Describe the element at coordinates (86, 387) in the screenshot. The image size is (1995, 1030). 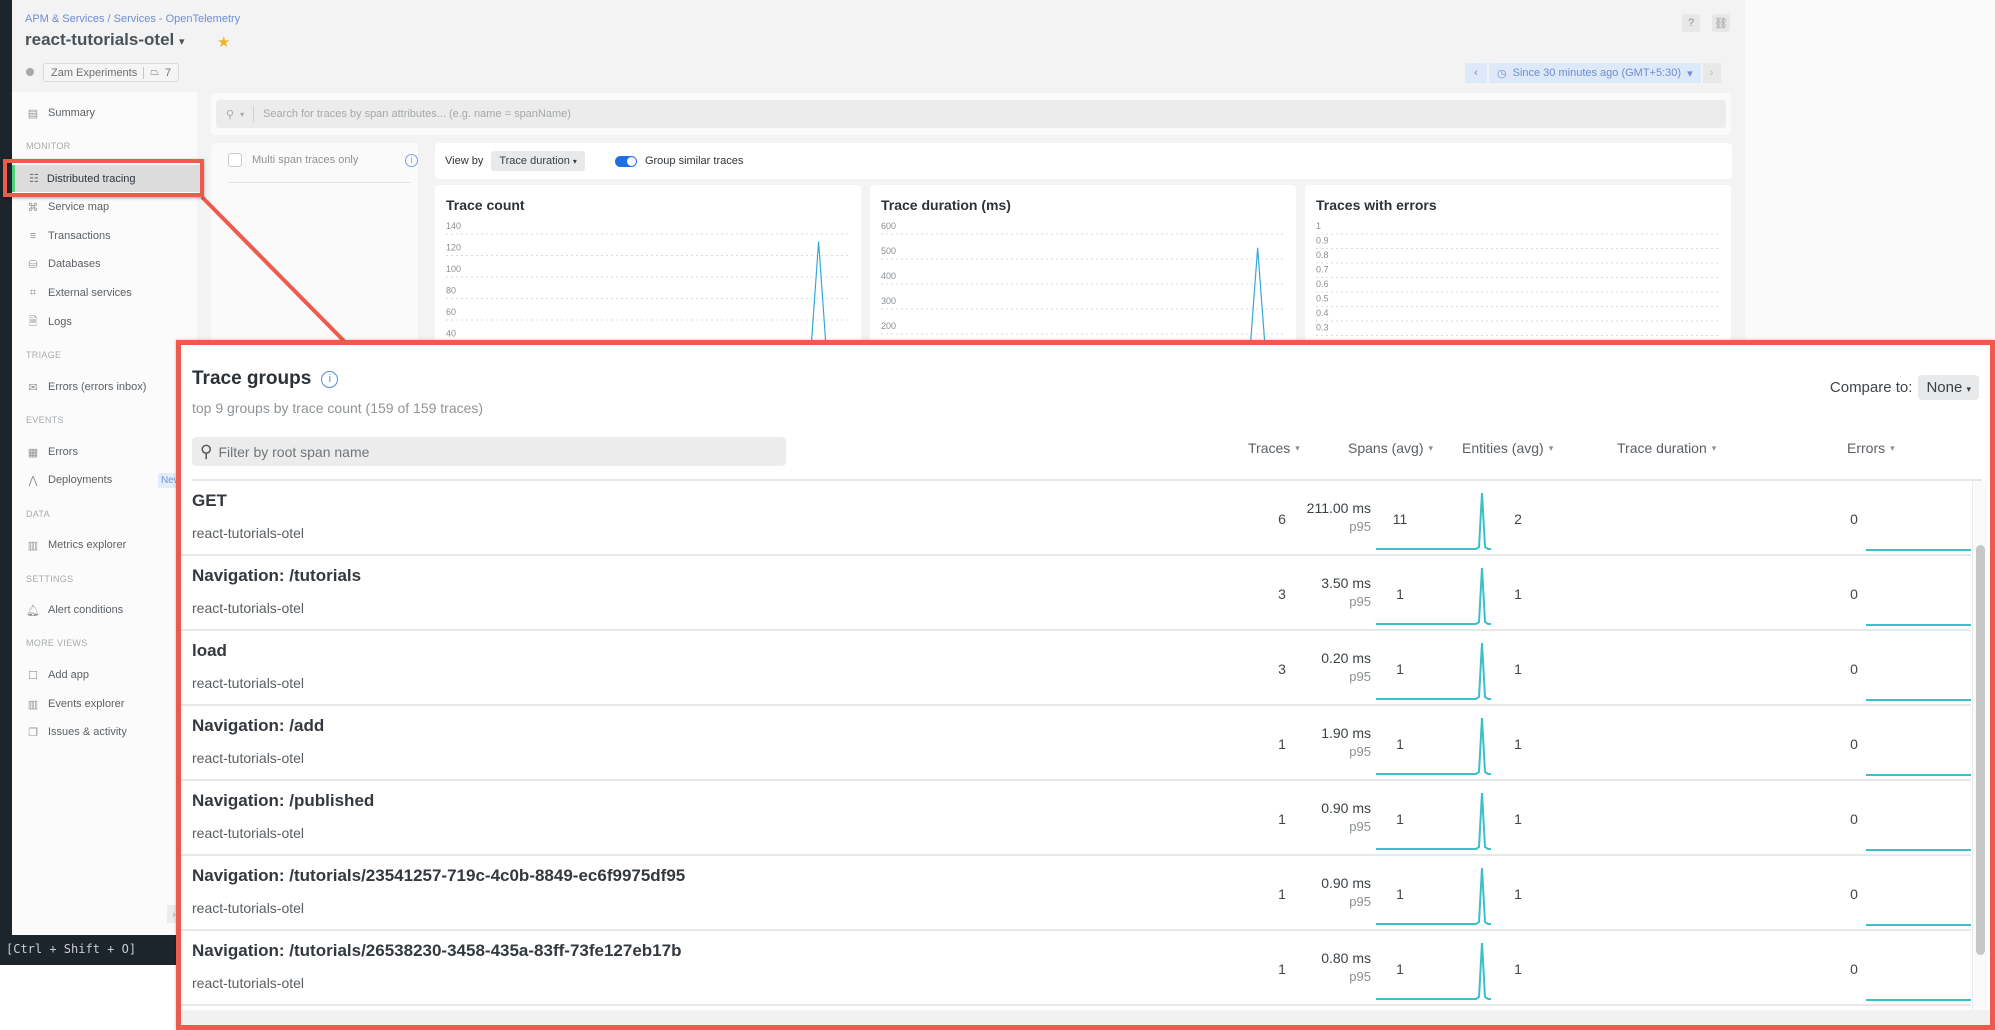
I see `sidebar-item-errors-inbox: ✉ Errors (errors inbox)` at that location.